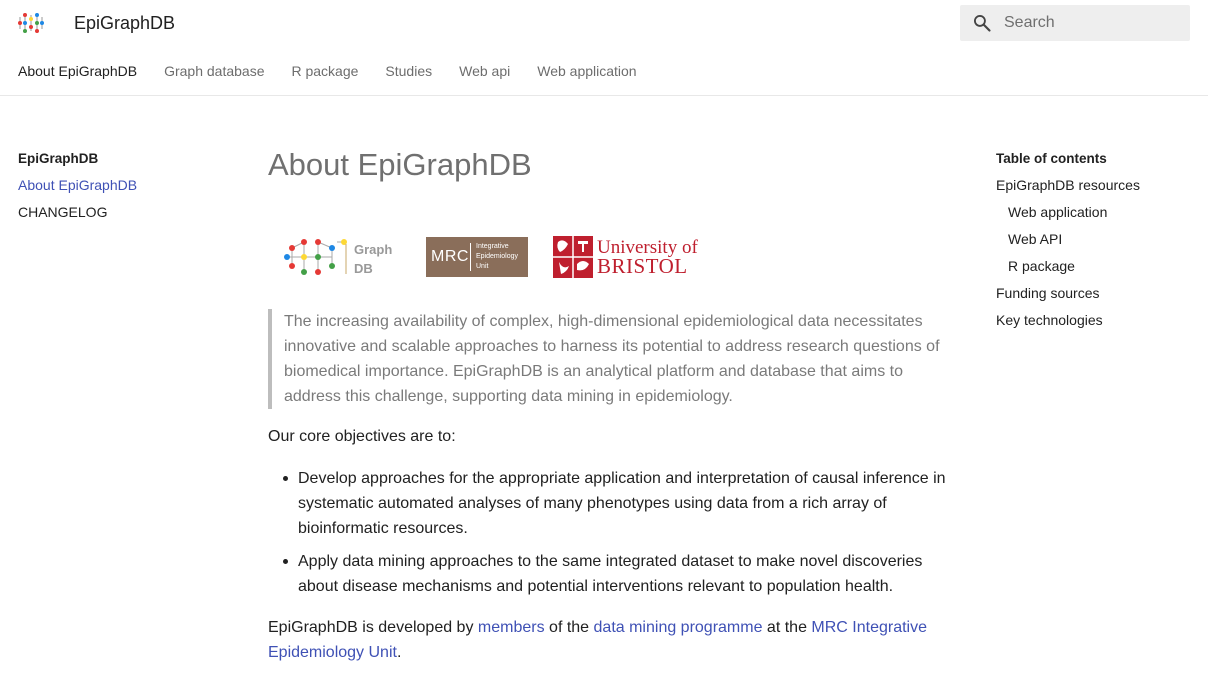 The image size is (1208, 682). I want to click on dev-text-4: ., so click(399, 652).